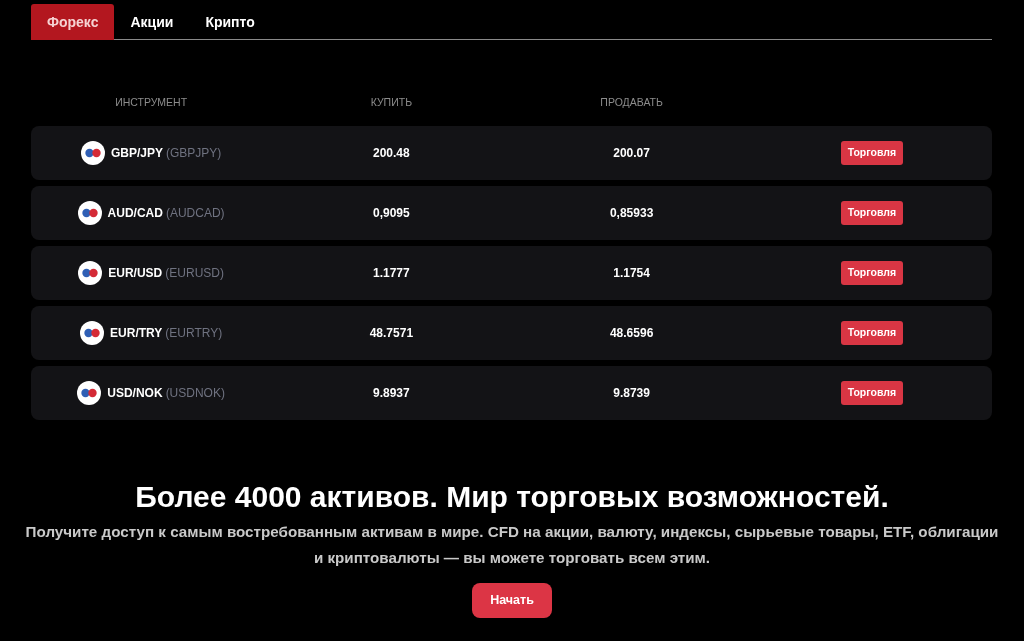  Describe the element at coordinates (194, 333) in the screenshot. I see `pair-symbol: (EURTRY)` at that location.